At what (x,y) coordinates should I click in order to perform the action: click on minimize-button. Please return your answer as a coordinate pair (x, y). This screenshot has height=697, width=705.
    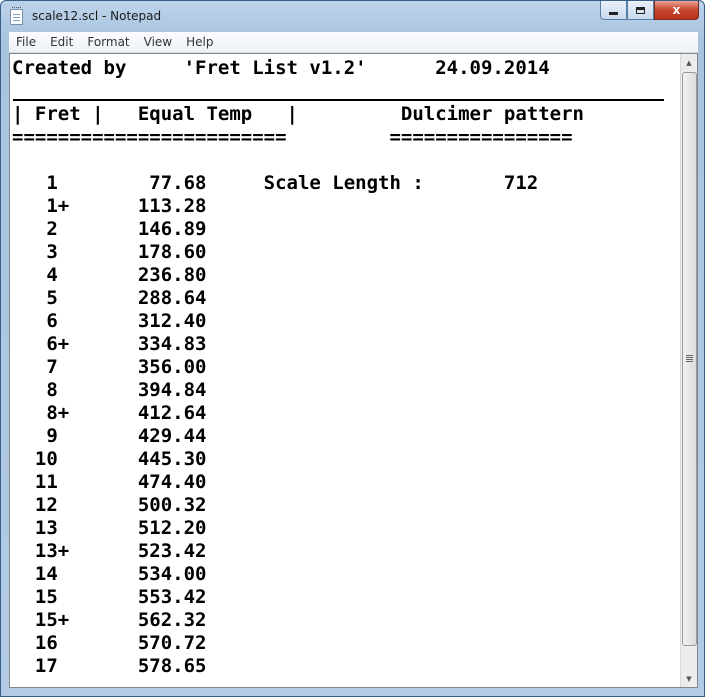
    Looking at the image, I should click on (613, 10).